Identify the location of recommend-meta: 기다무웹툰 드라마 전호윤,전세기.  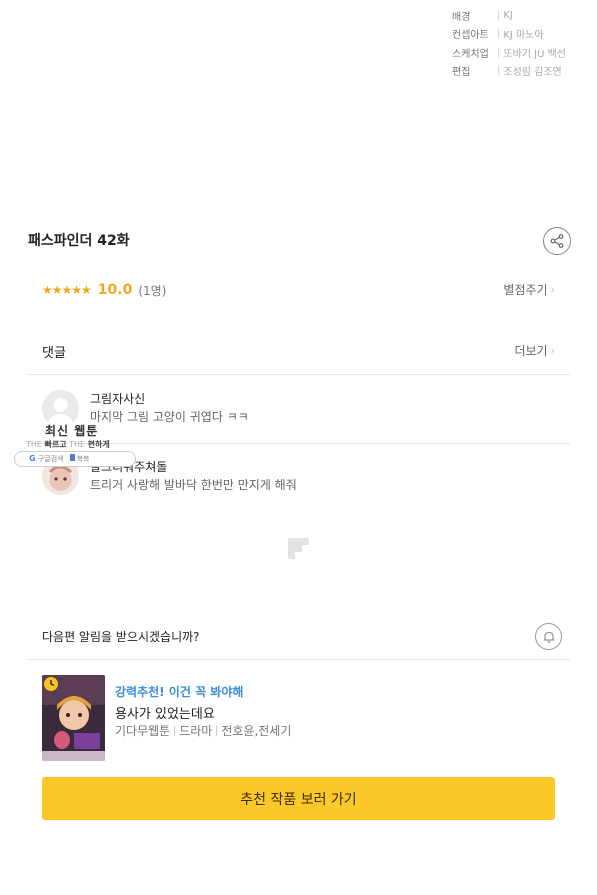
(203, 730).